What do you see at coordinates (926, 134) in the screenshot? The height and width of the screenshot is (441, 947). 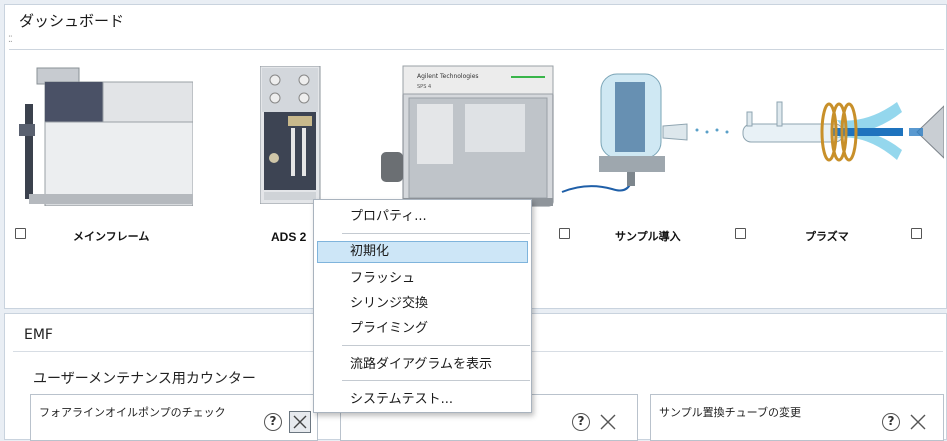 I see `interface-cone-icon` at bounding box center [926, 134].